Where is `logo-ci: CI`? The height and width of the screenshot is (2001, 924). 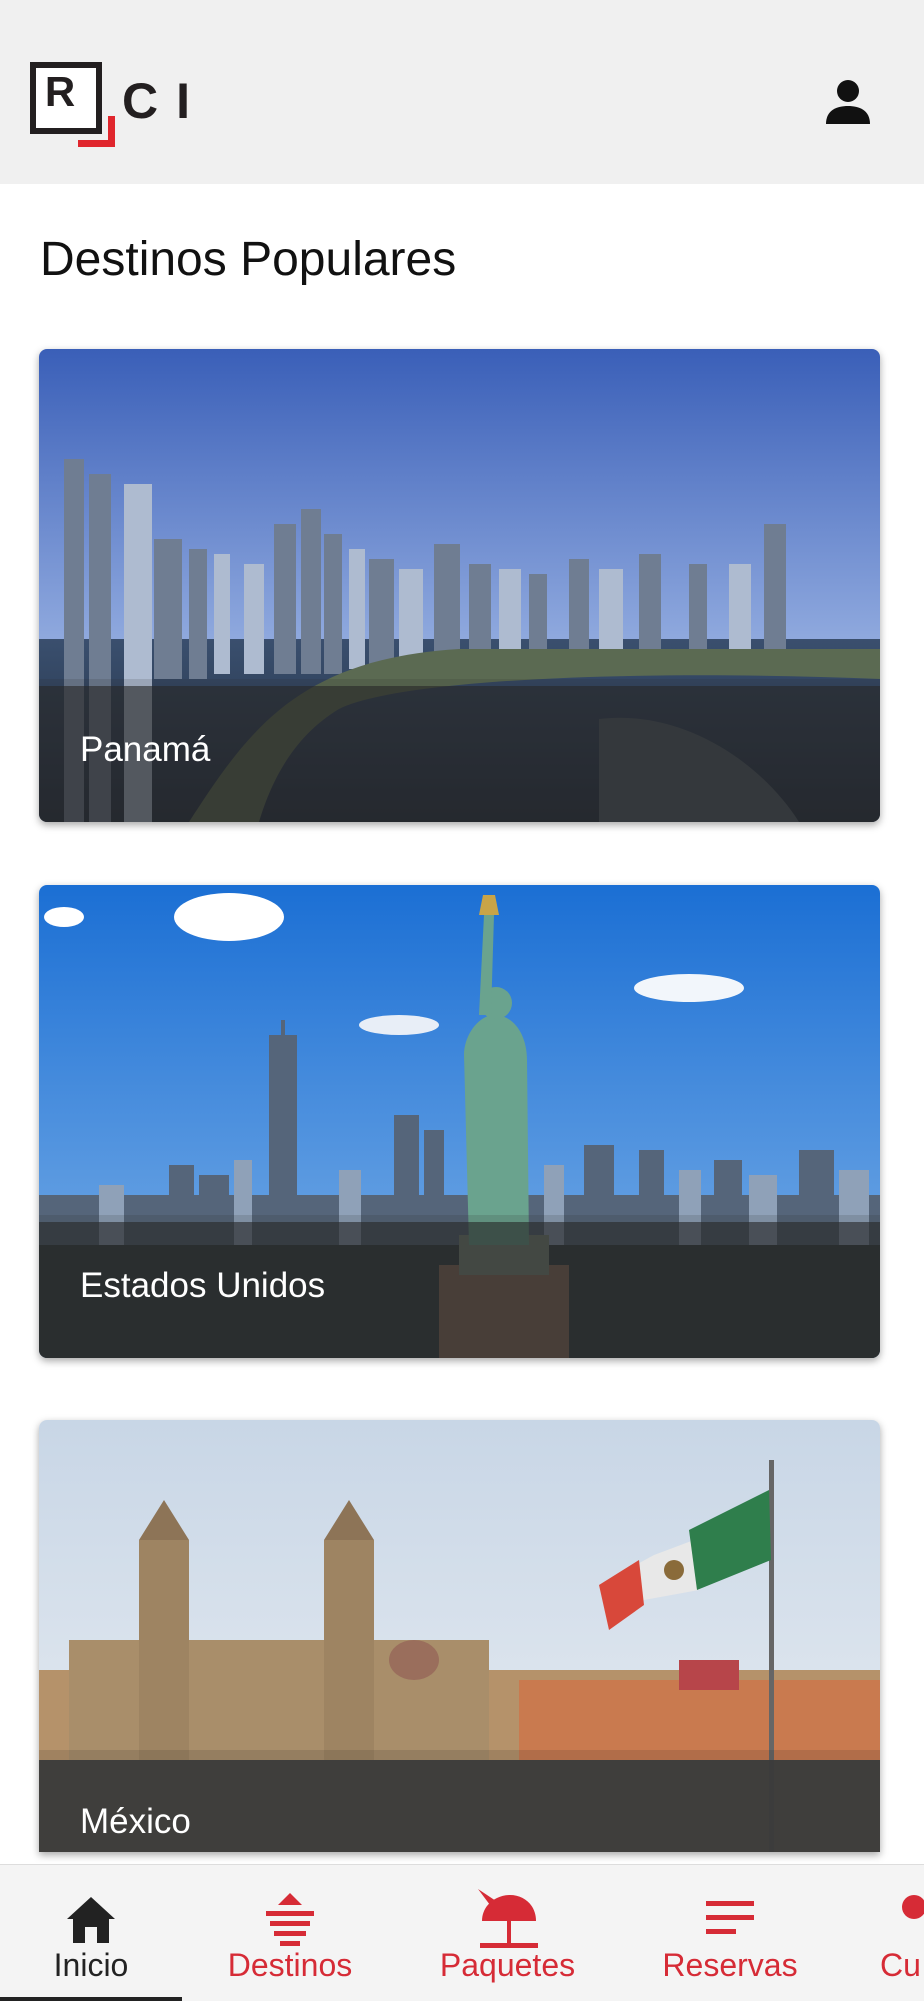 logo-ci: CI is located at coordinates (165, 101).